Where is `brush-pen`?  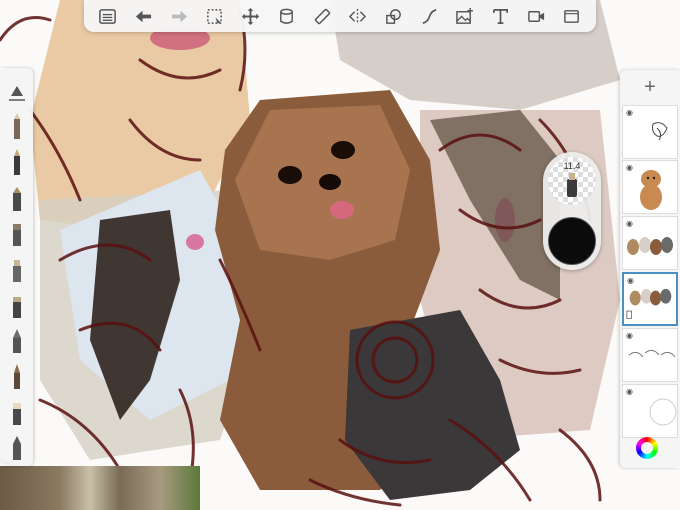 brush-pen is located at coordinates (17, 163).